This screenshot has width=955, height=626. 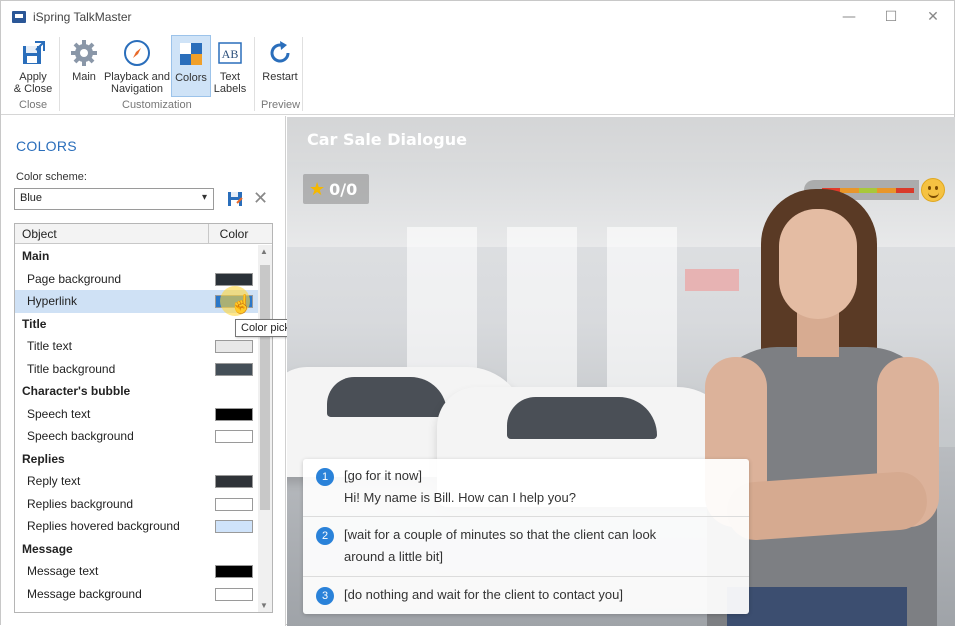 What do you see at coordinates (325, 536) in the screenshot?
I see `reply-number: 2` at bounding box center [325, 536].